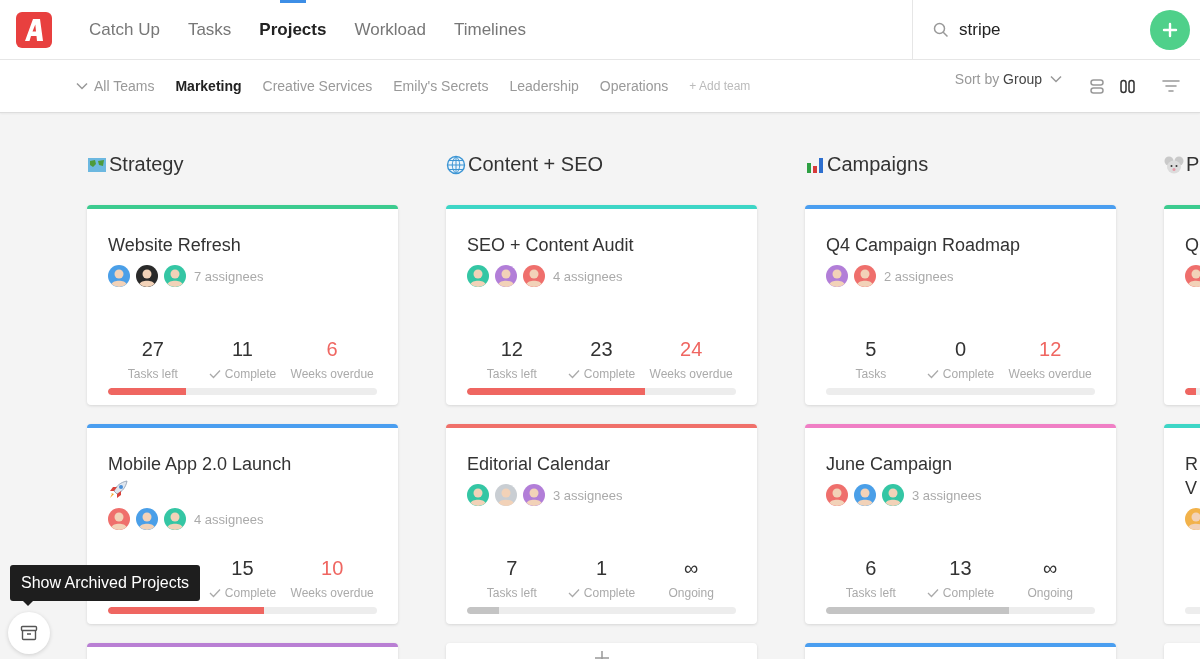 This screenshot has width=1200, height=659. Describe the element at coordinates (200, 464) in the screenshot. I see `project-title: Mobile App 2.0 Launch` at that location.